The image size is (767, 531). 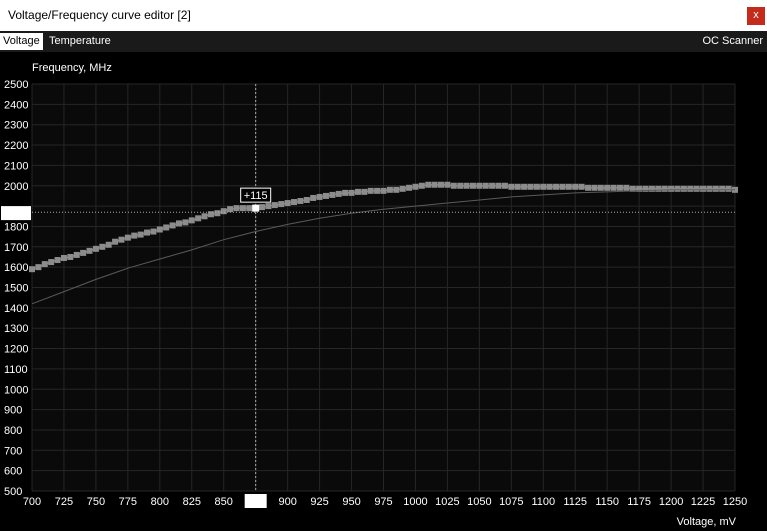 What do you see at coordinates (415, 502) in the screenshot?
I see `x-tick-label: 1000` at bounding box center [415, 502].